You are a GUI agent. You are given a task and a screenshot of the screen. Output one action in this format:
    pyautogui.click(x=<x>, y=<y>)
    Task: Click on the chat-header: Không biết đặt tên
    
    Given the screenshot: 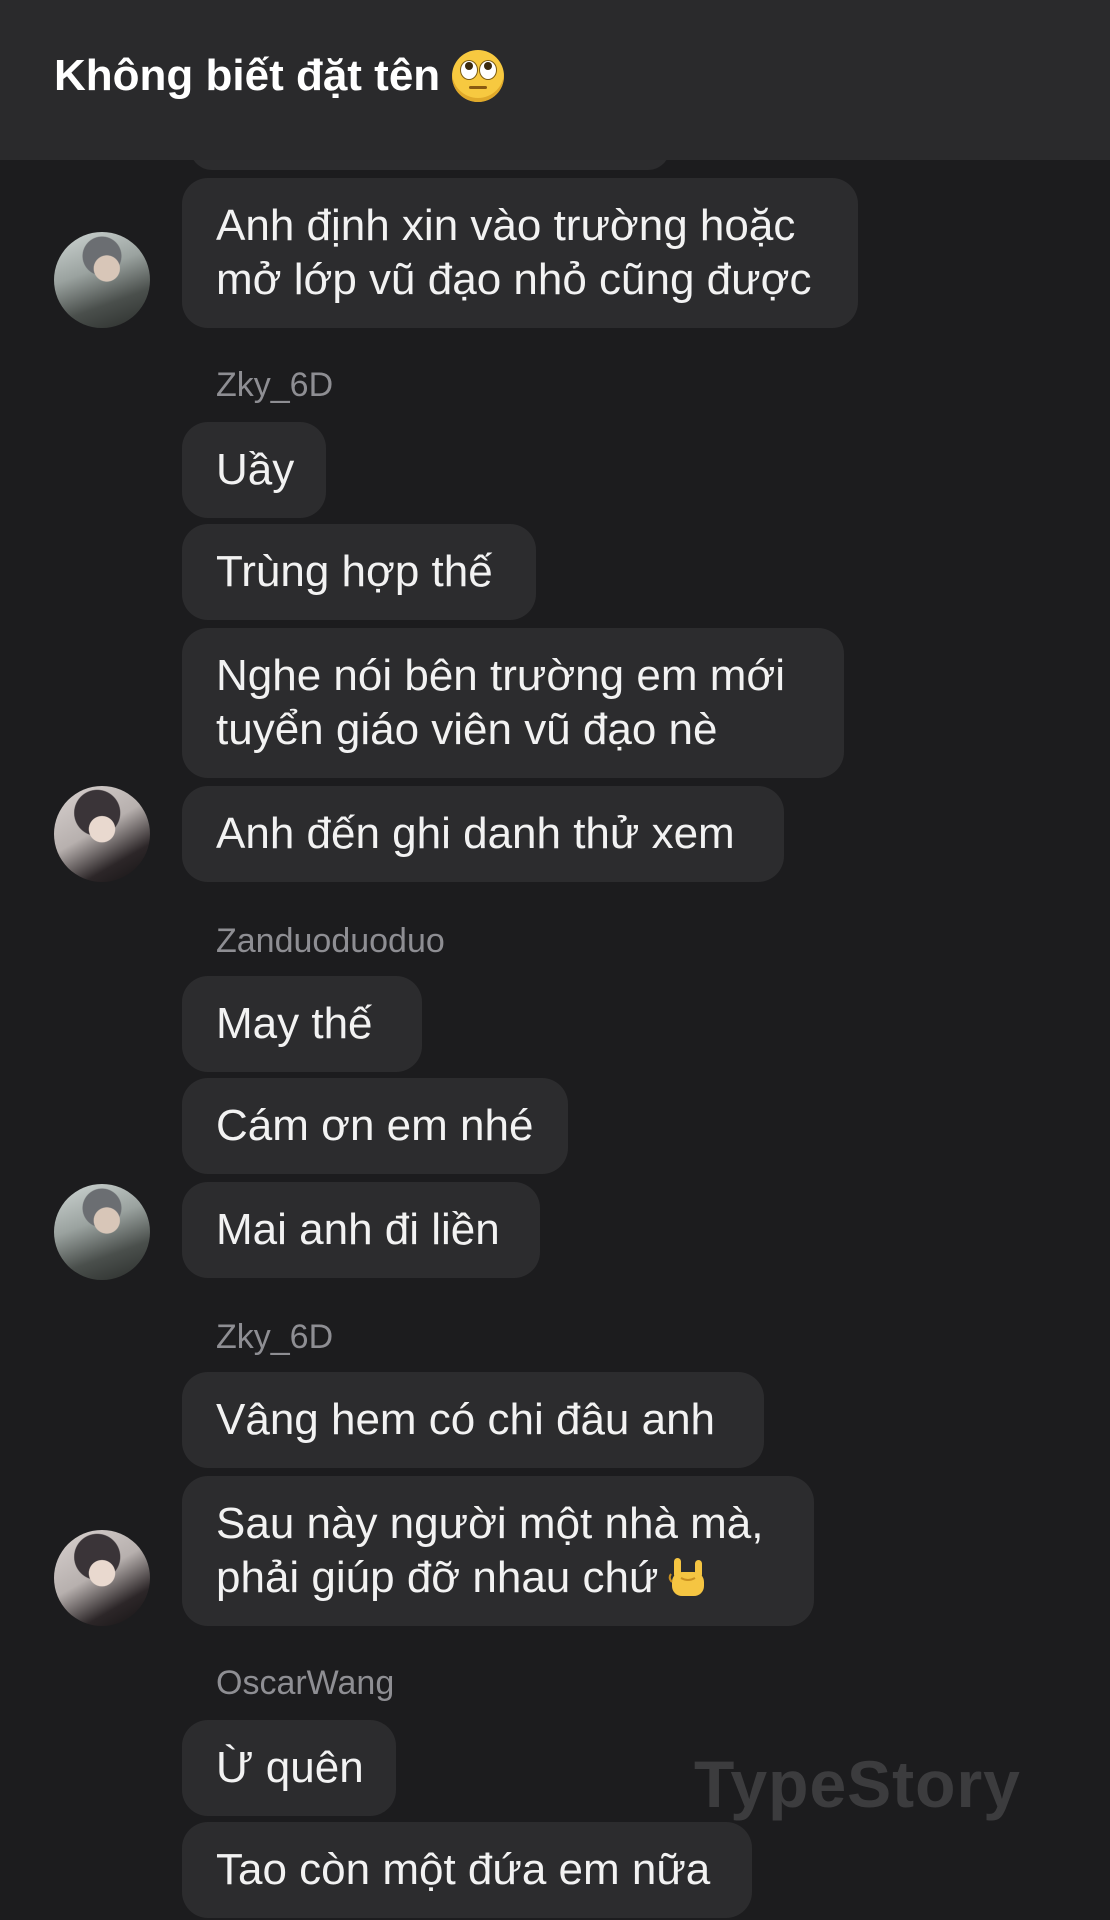 What is the action you would take?
    pyautogui.click(x=555, y=80)
    